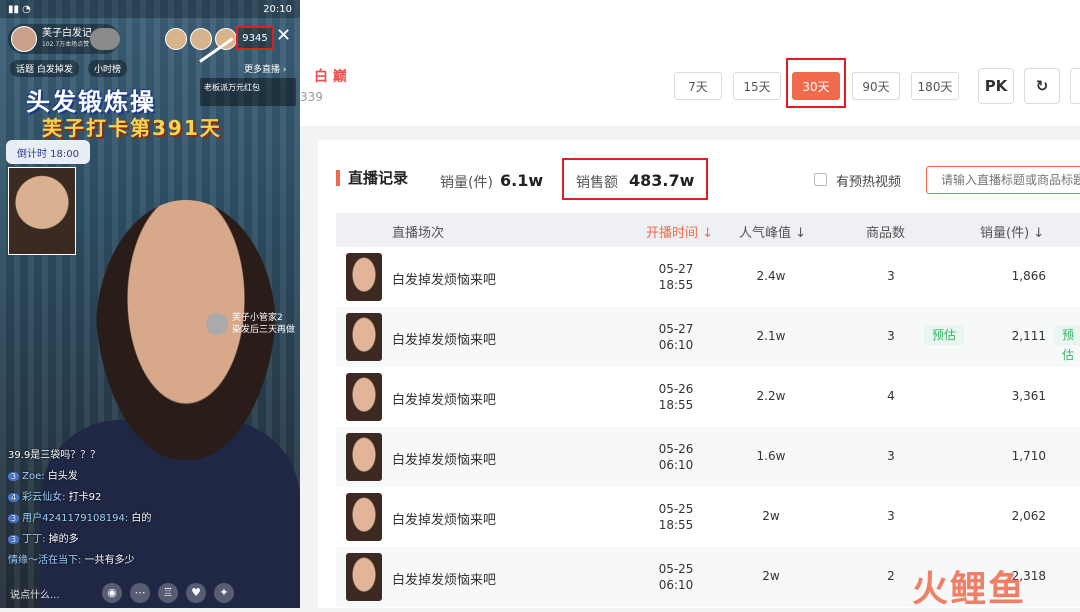 The image size is (1080, 612). Describe the element at coordinates (757, 86) in the screenshot. I see `range-15-days: 15天` at that location.